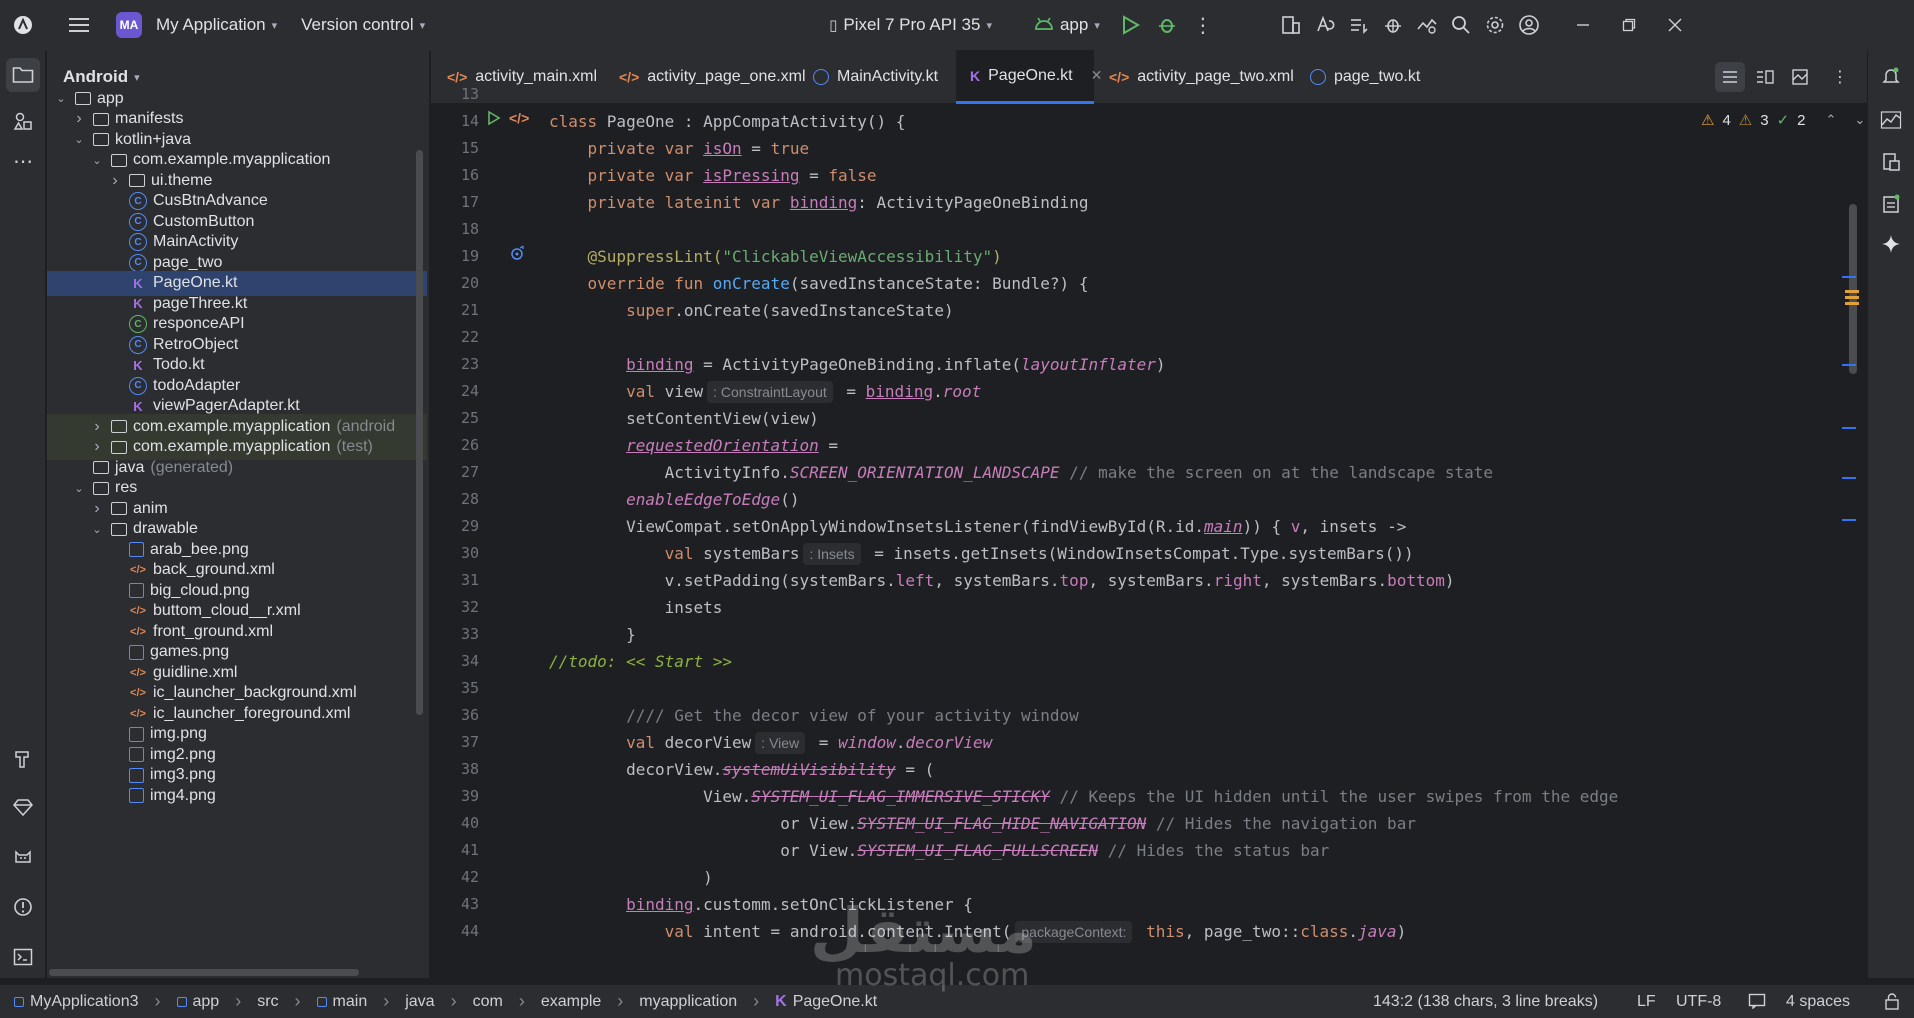 The width and height of the screenshot is (1914, 1018). What do you see at coordinates (1203, 25) in the screenshot?
I see `more-icon: ⋮` at bounding box center [1203, 25].